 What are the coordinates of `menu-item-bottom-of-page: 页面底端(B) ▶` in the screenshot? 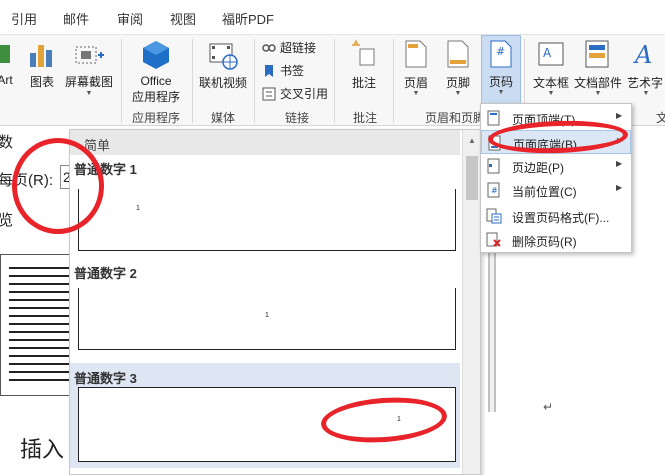 It's located at (556, 142).